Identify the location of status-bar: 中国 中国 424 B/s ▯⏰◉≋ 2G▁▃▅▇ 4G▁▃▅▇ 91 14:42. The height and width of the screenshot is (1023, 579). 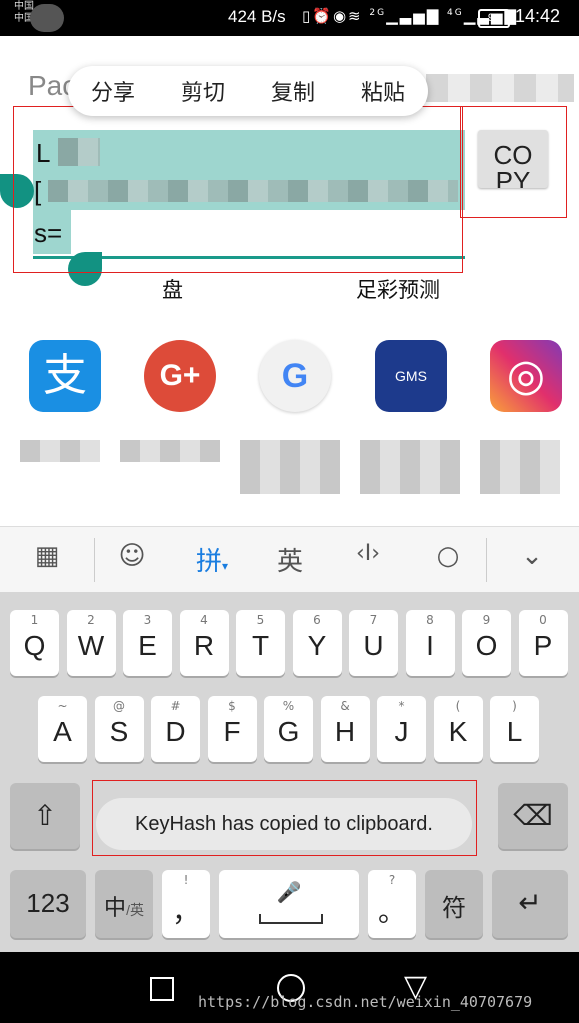
(289, 18).